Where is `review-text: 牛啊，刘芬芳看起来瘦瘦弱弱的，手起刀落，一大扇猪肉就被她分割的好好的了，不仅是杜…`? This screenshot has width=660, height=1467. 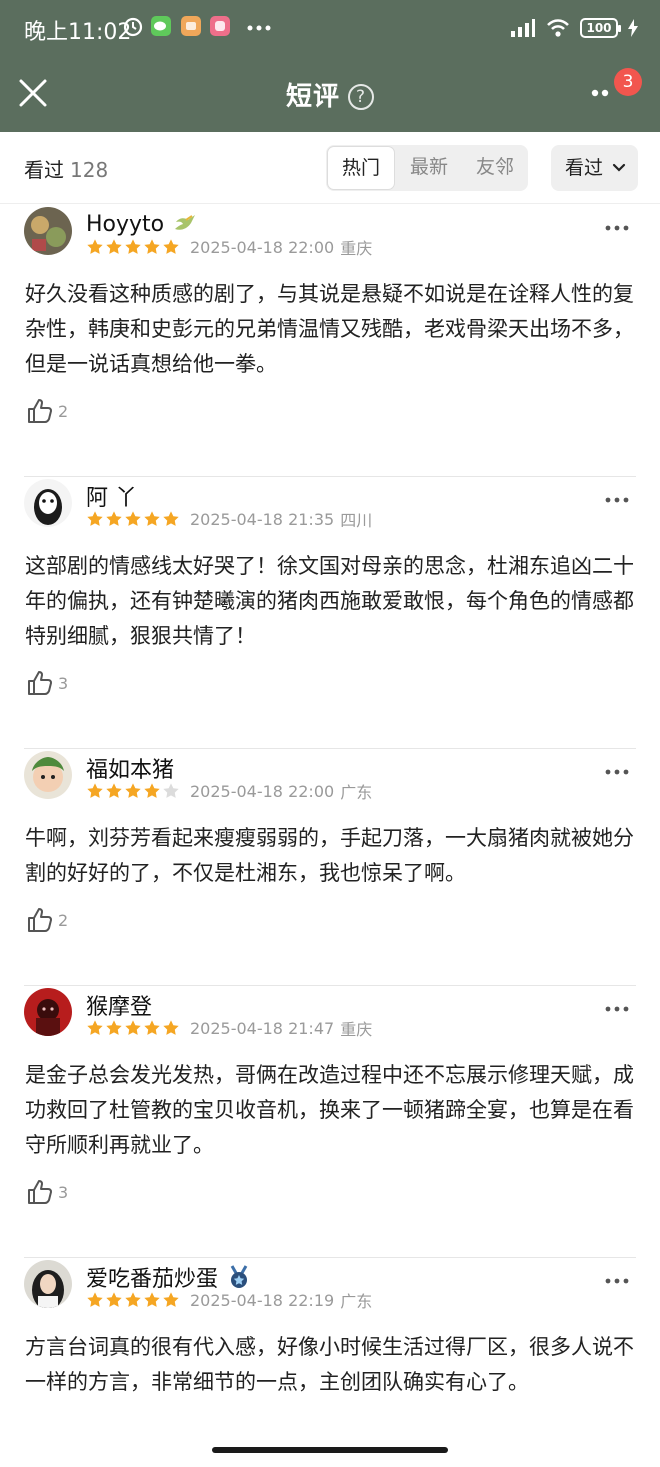
review-text: 牛啊，刘芬芳看起来瘦瘦弱弱的，手起刀落，一大扇猪肉就被她分割的好好的了，不仅是杜… is located at coordinates (329, 855).